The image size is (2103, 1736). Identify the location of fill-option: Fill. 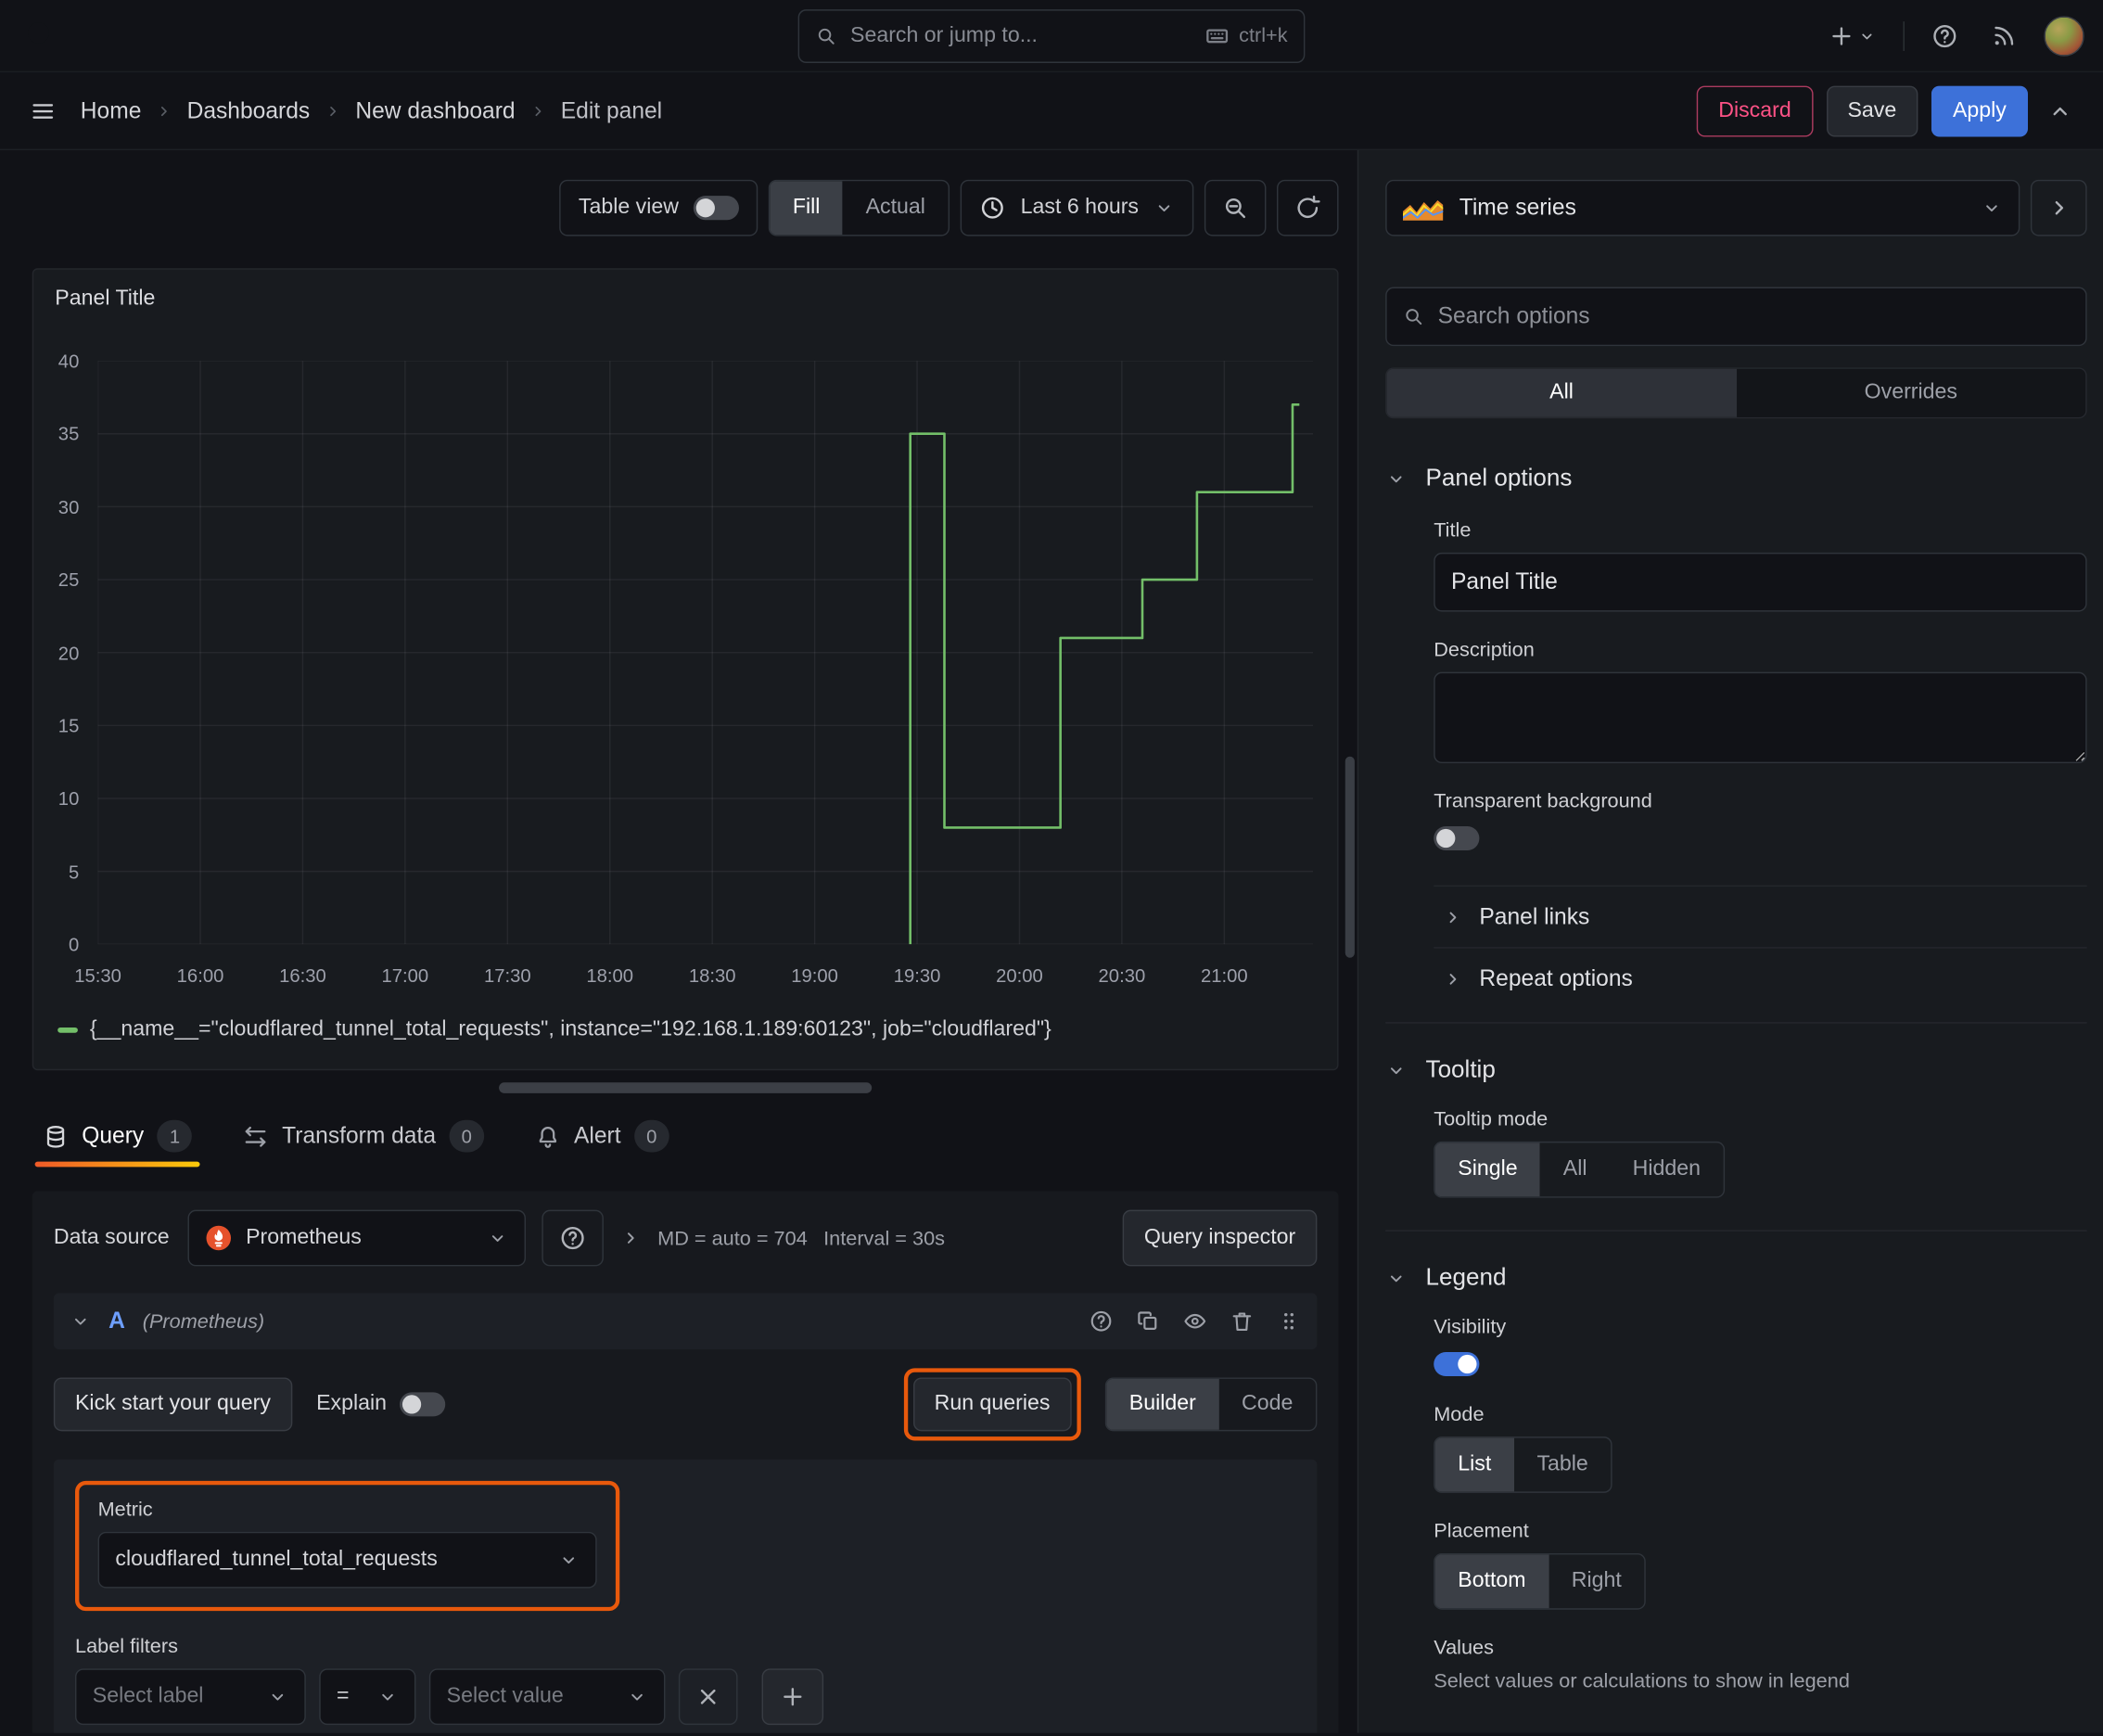
(807, 208).